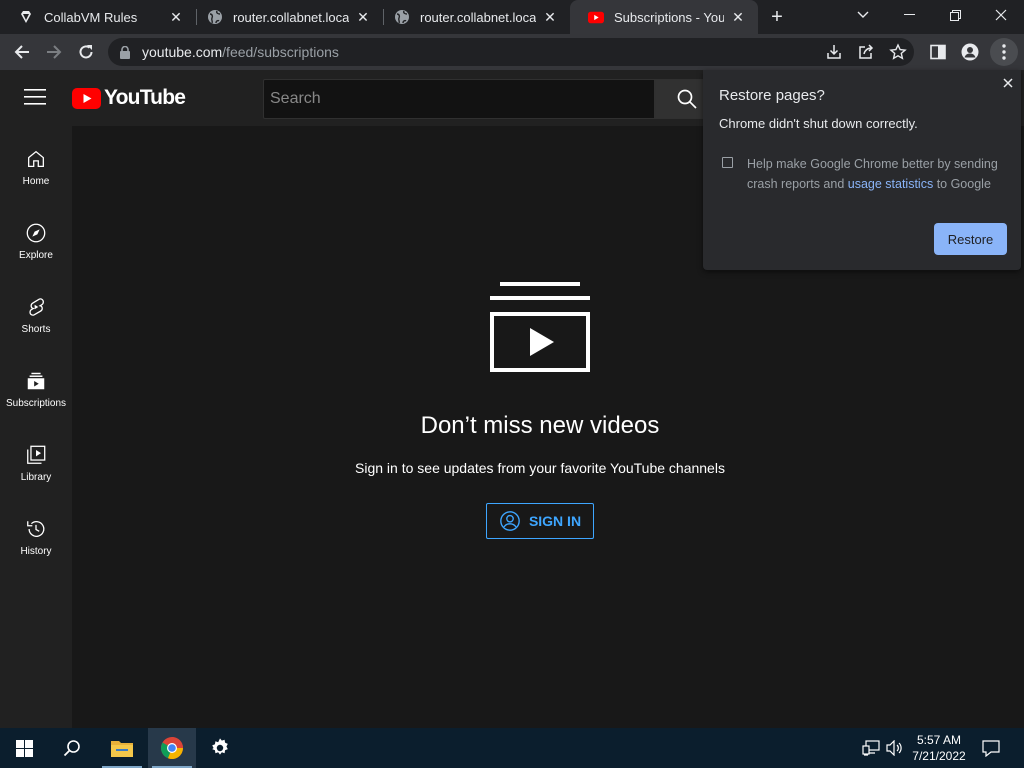 This screenshot has width=1024, height=768. What do you see at coordinates (459, 99) in the screenshot?
I see `search-input: Search` at bounding box center [459, 99].